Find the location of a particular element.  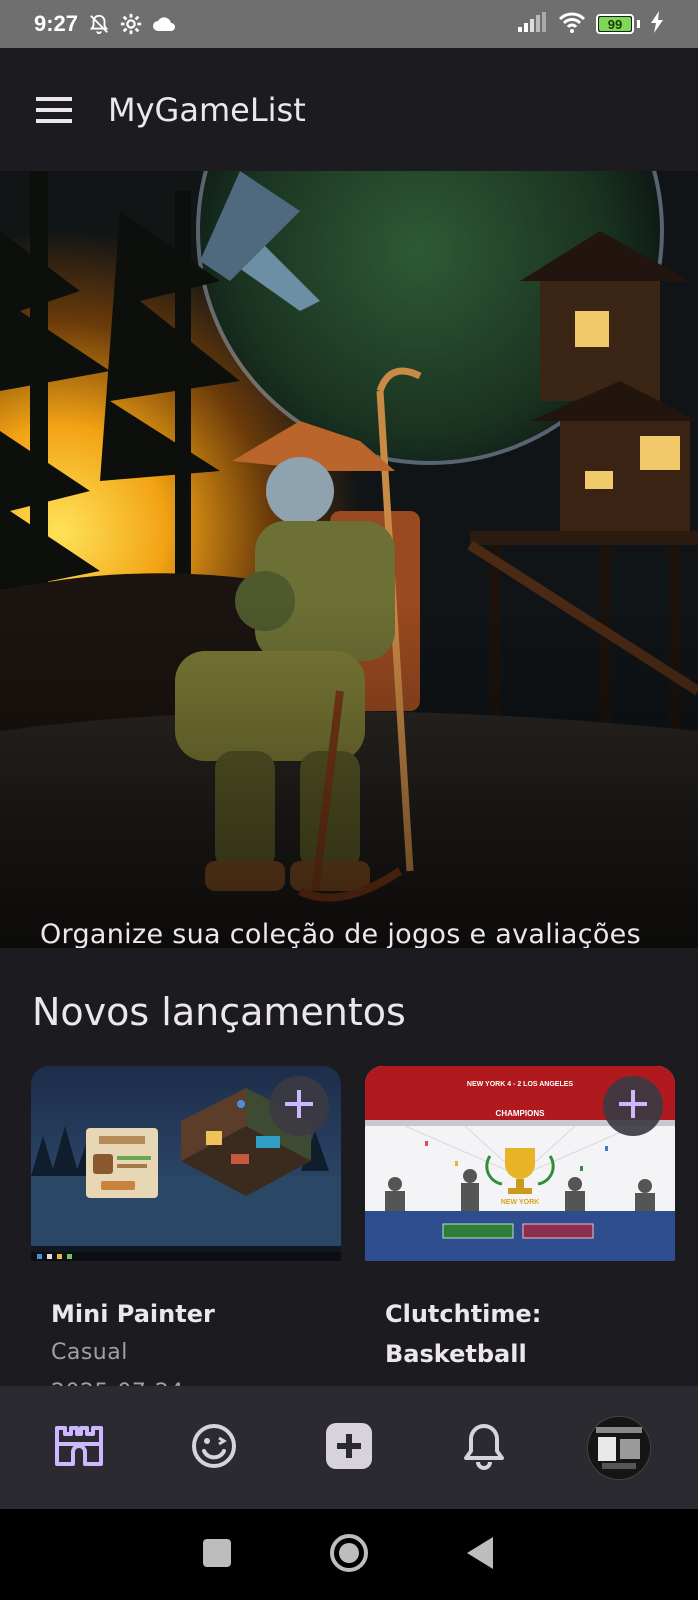

game-card-mini-painter: Mini Painter Casual 2025-07-24 is located at coordinates (186, 1226).